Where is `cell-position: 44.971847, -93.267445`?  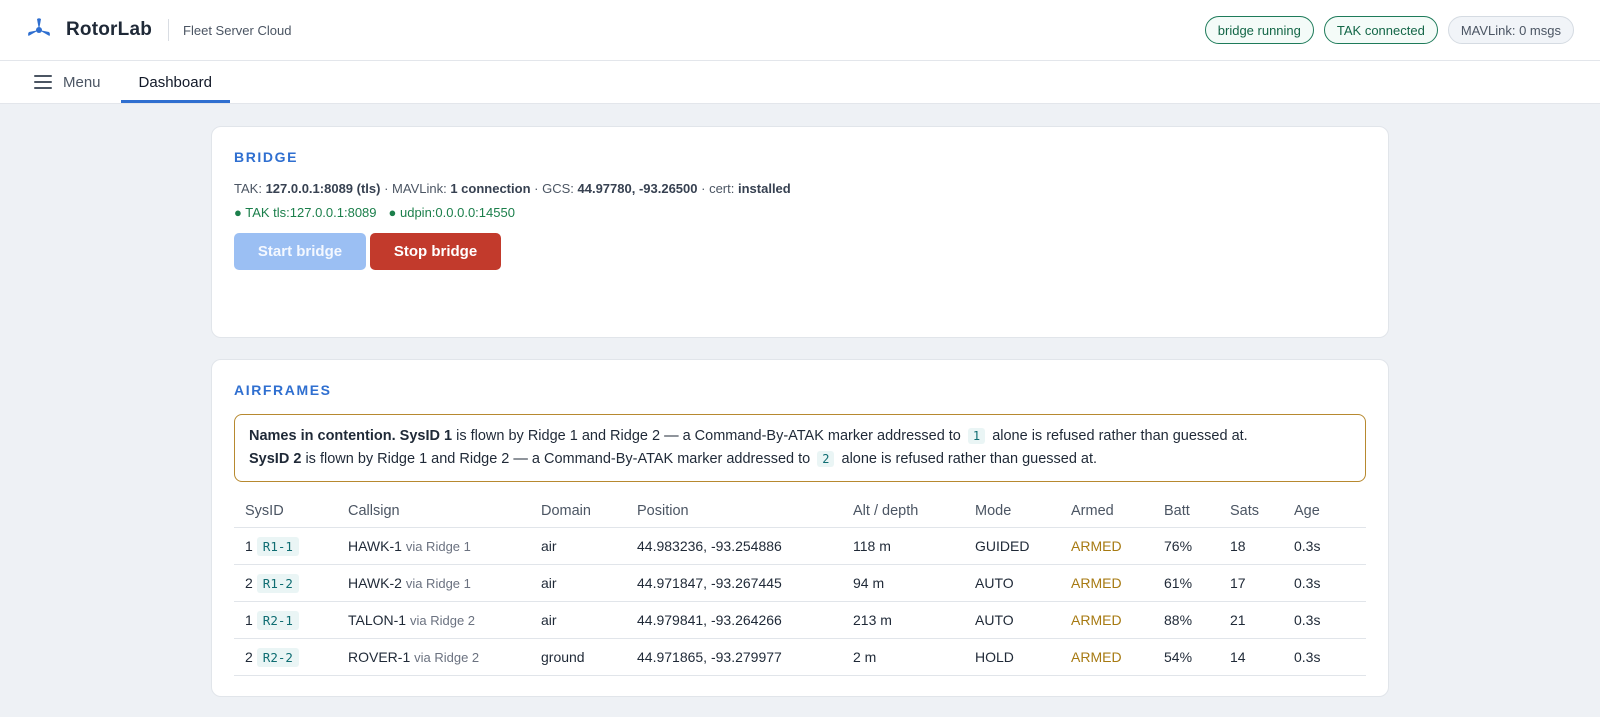 cell-position: 44.971847, -93.267445 is located at coordinates (734, 583).